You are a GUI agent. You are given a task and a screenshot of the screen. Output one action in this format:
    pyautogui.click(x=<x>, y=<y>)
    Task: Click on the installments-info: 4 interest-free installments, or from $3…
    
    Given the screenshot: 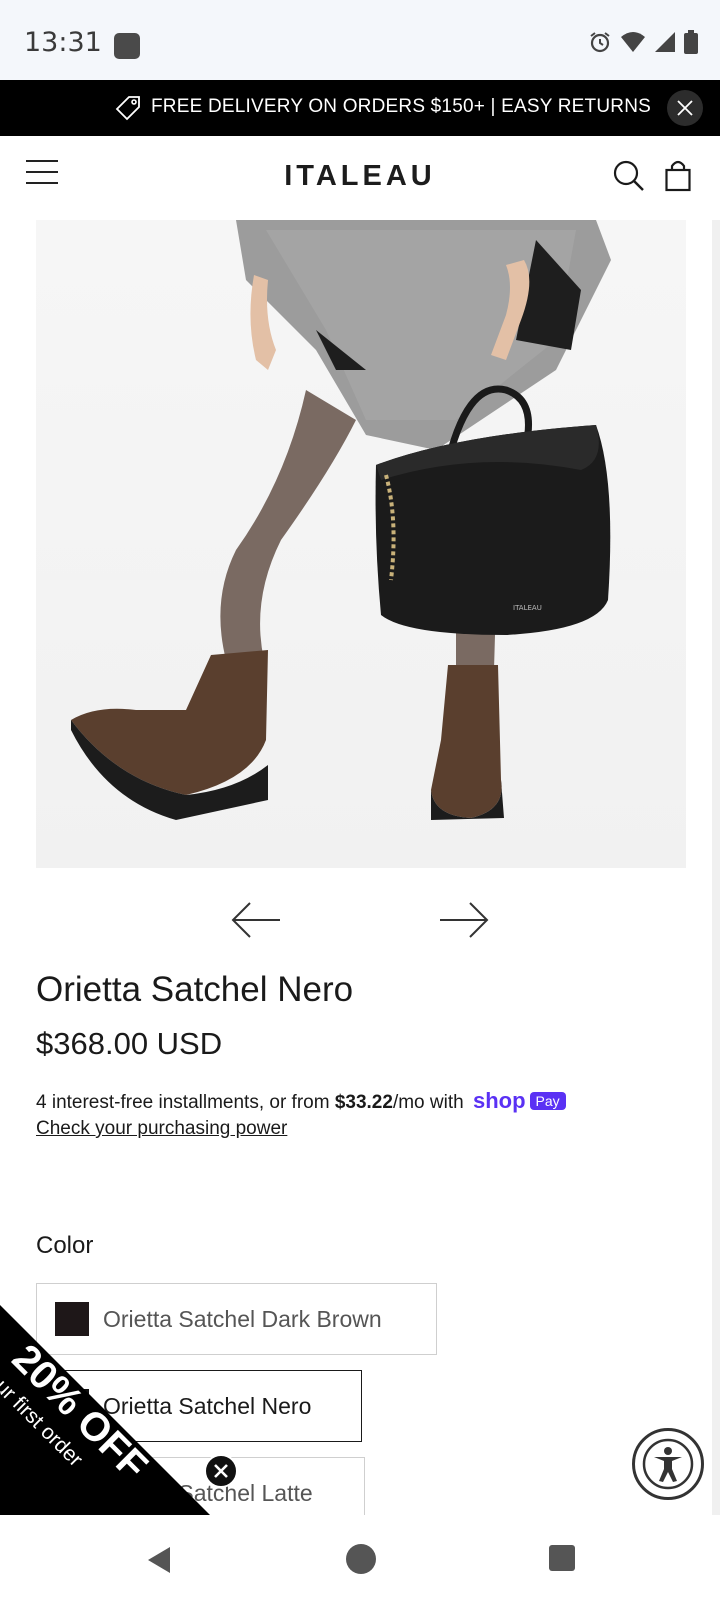 What is the action you would take?
    pyautogui.click(x=301, y=1101)
    